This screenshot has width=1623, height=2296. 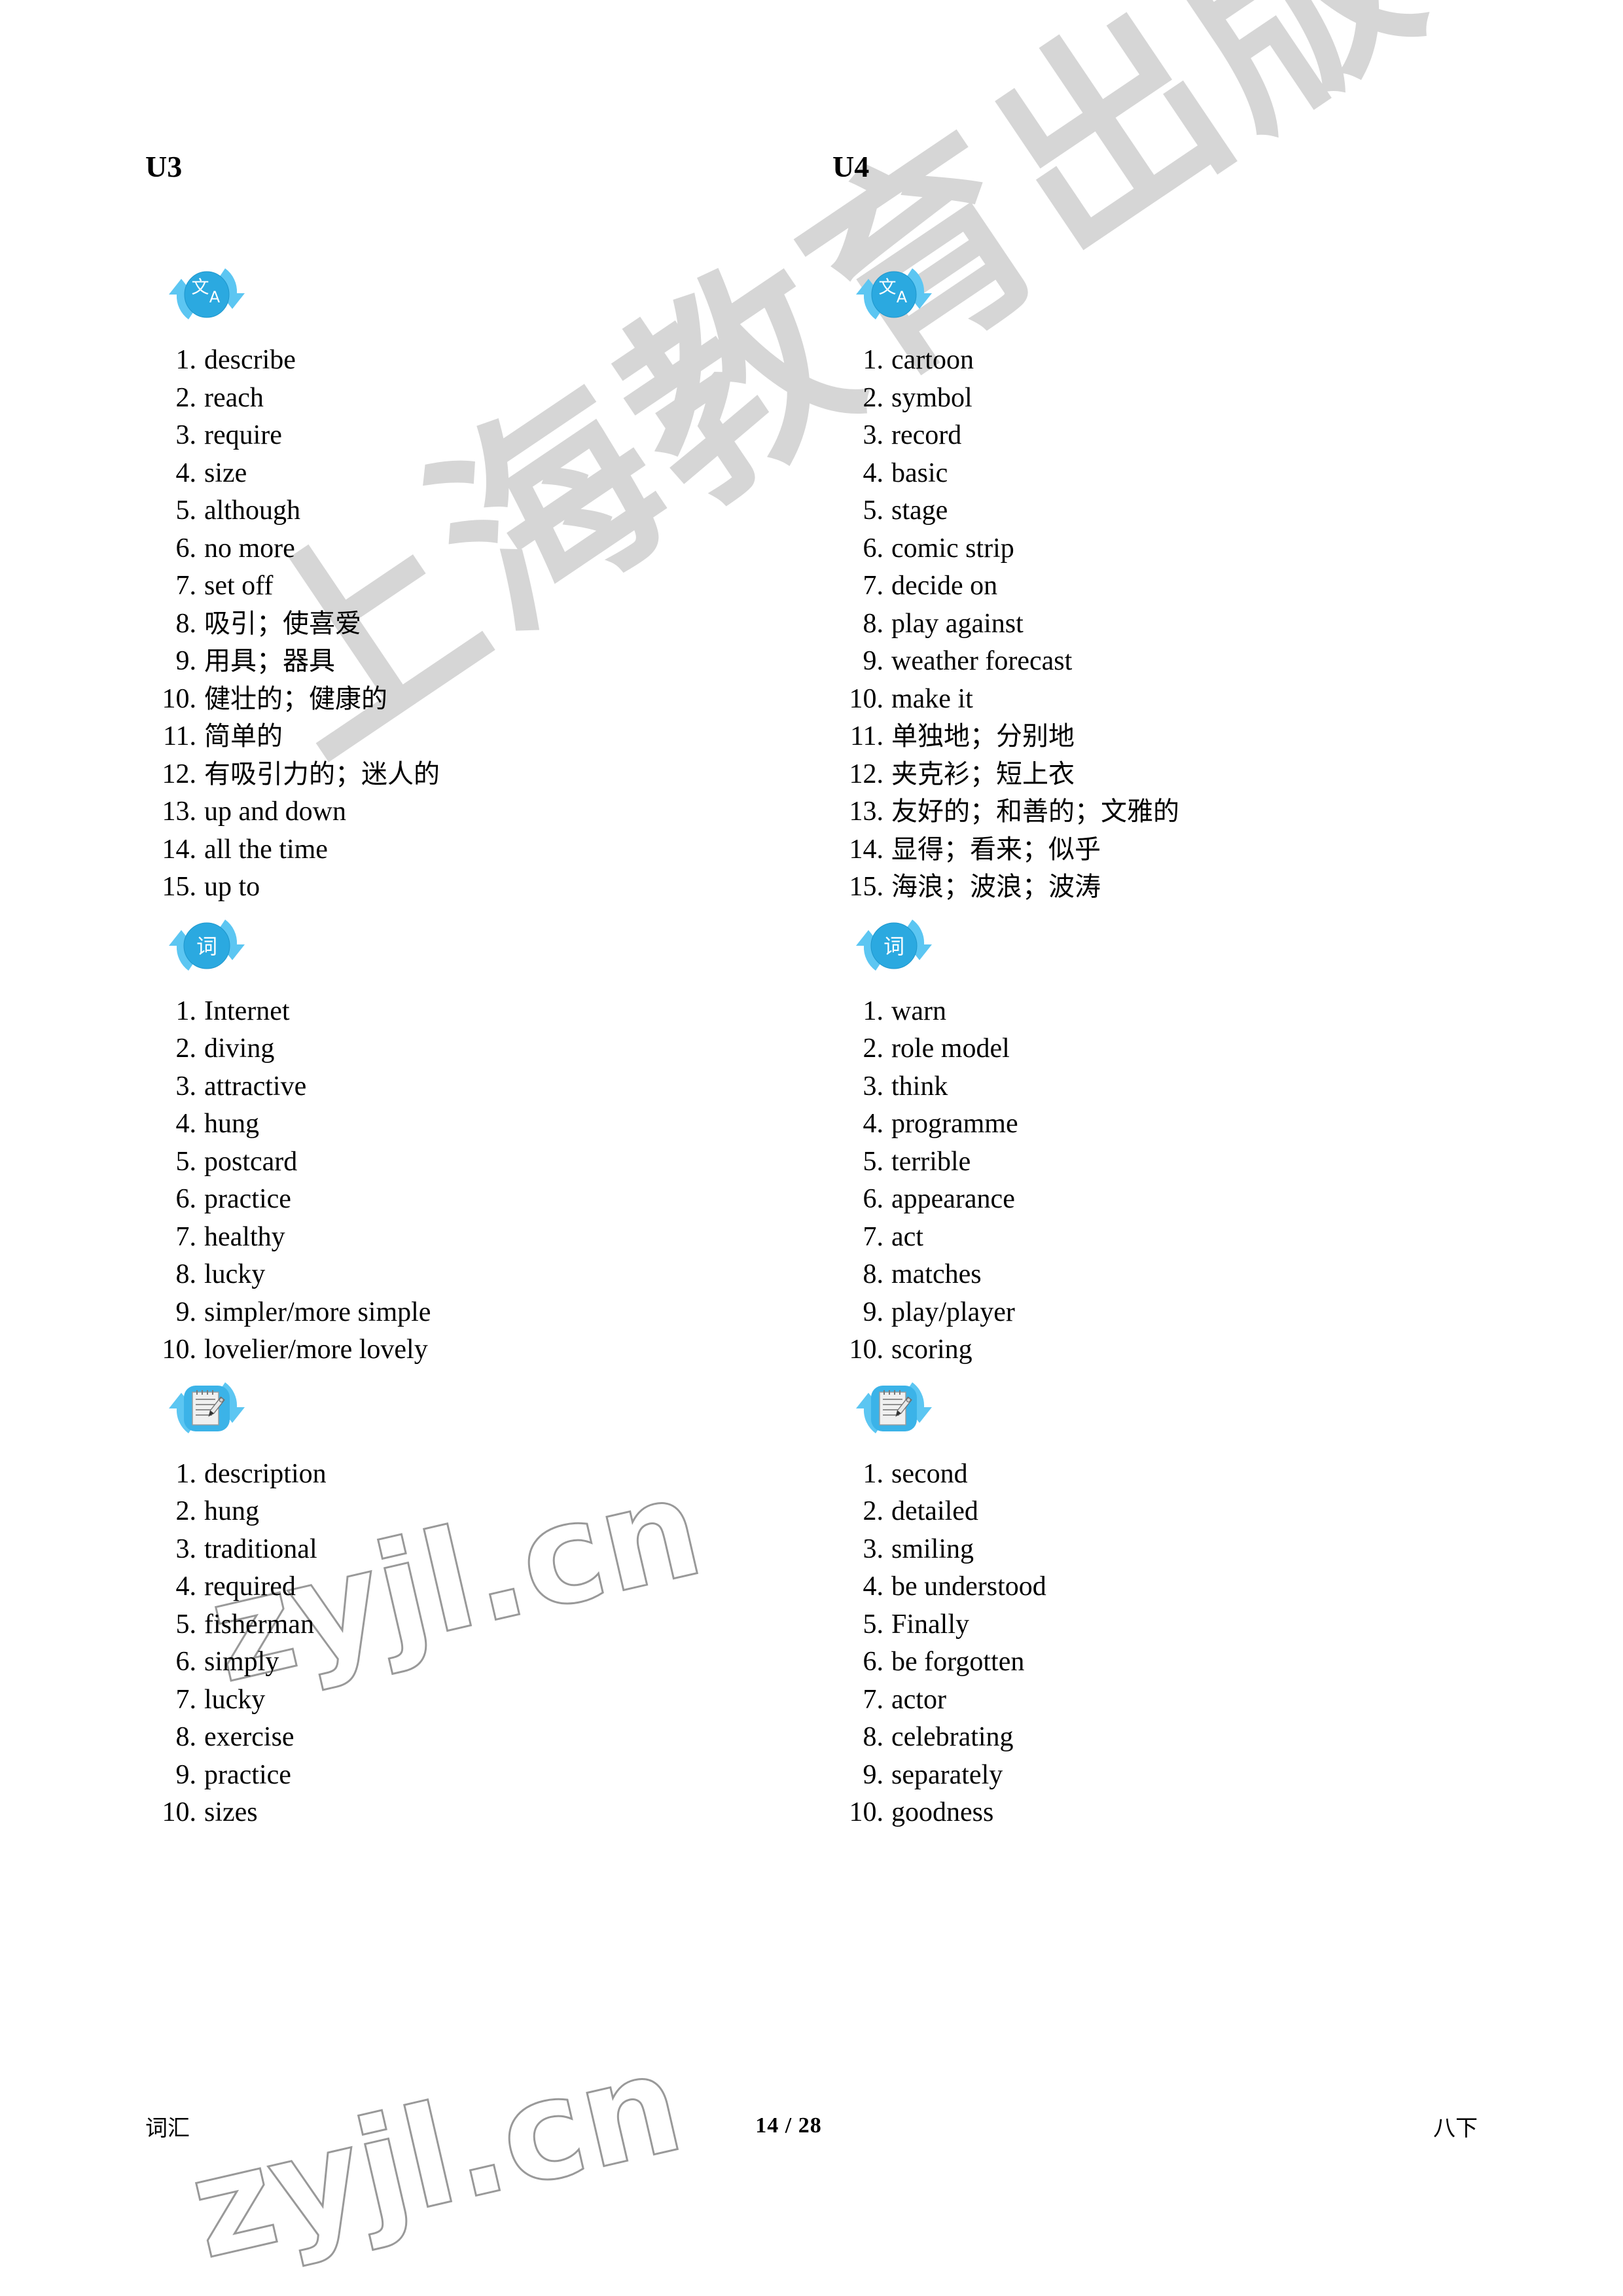 I want to click on answer-item: 2. hung, so click(x=485, y=1512).